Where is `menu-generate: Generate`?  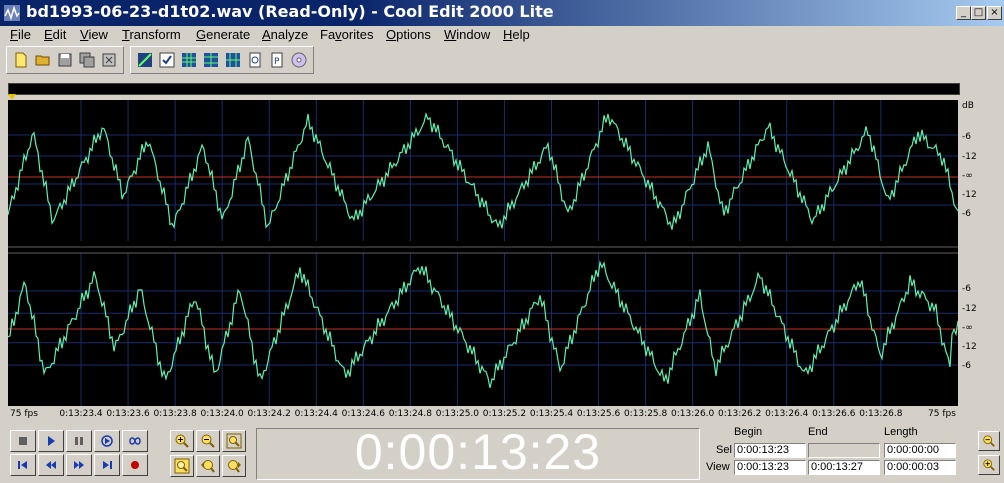
menu-generate: Generate is located at coordinates (223, 34).